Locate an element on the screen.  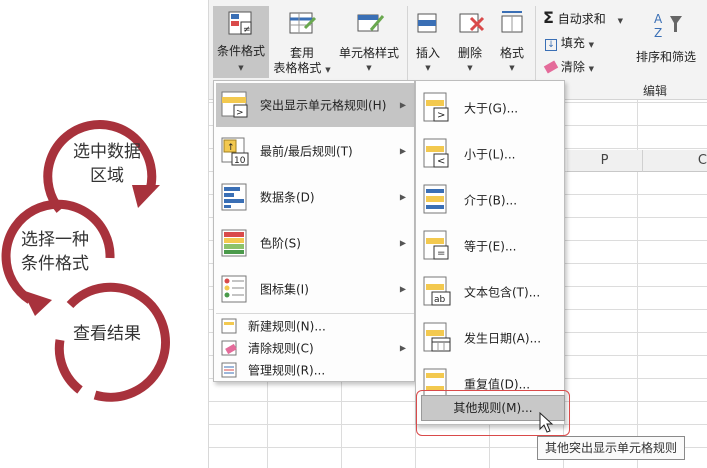
step-choose-format: 选择一种 条件格式 is located at coordinates (55, 252).